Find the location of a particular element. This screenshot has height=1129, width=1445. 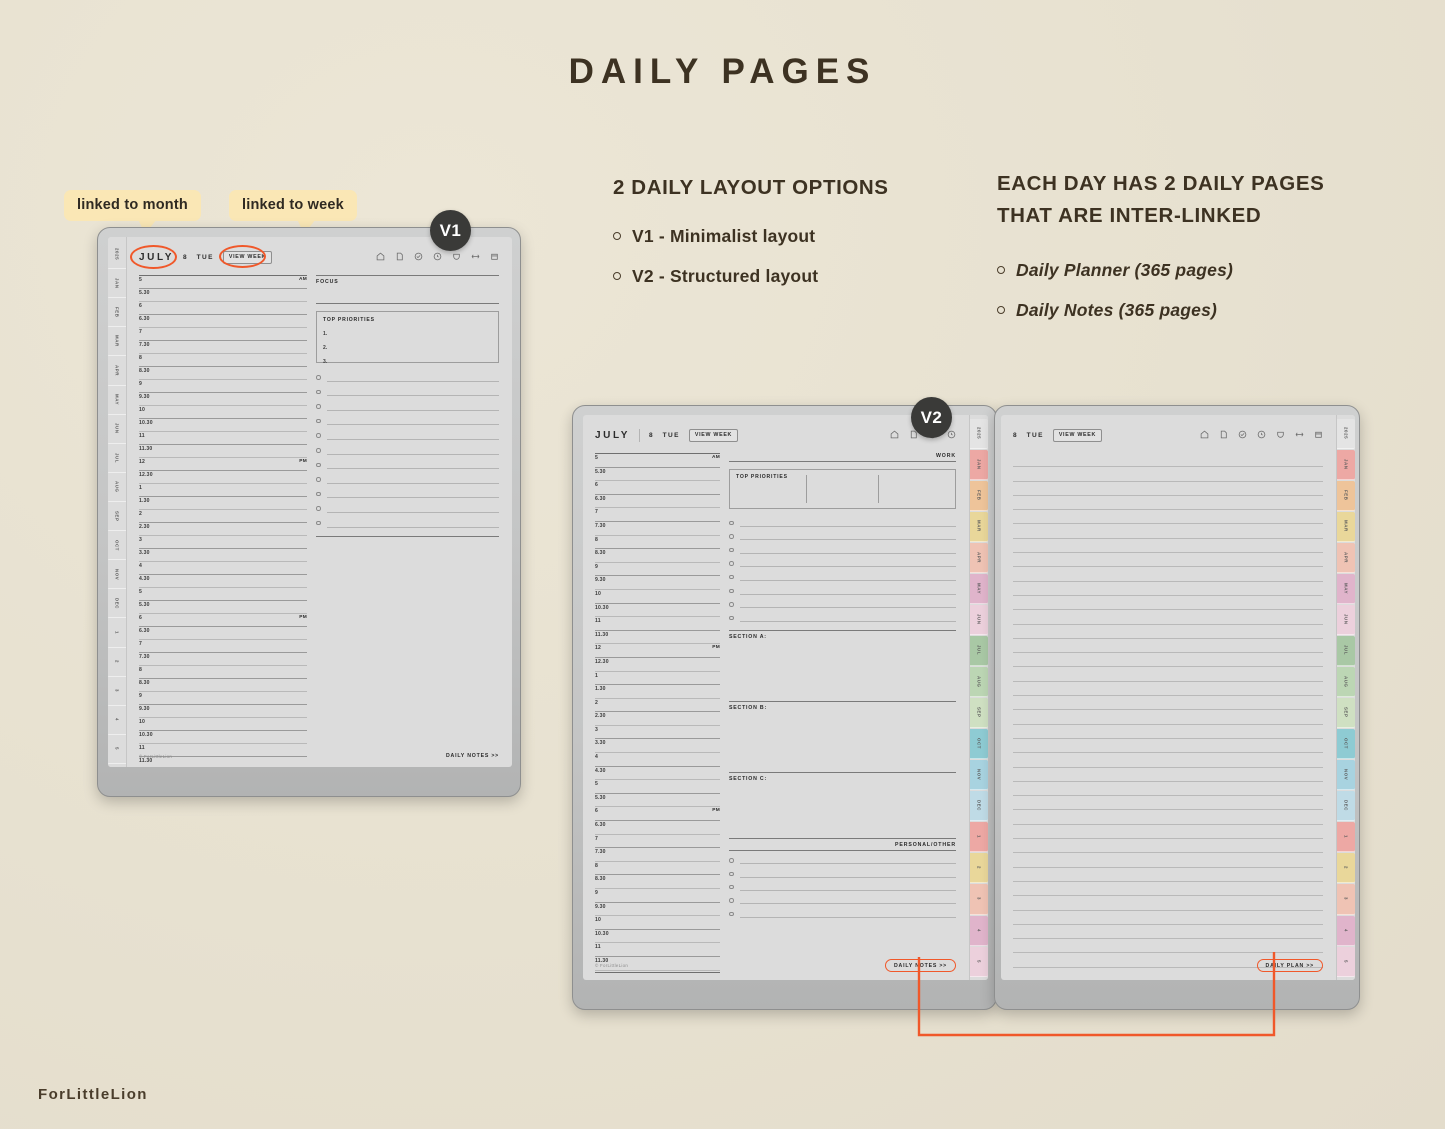

daily-notes-link: DAILY NOTES >> is located at coordinates (472, 756).